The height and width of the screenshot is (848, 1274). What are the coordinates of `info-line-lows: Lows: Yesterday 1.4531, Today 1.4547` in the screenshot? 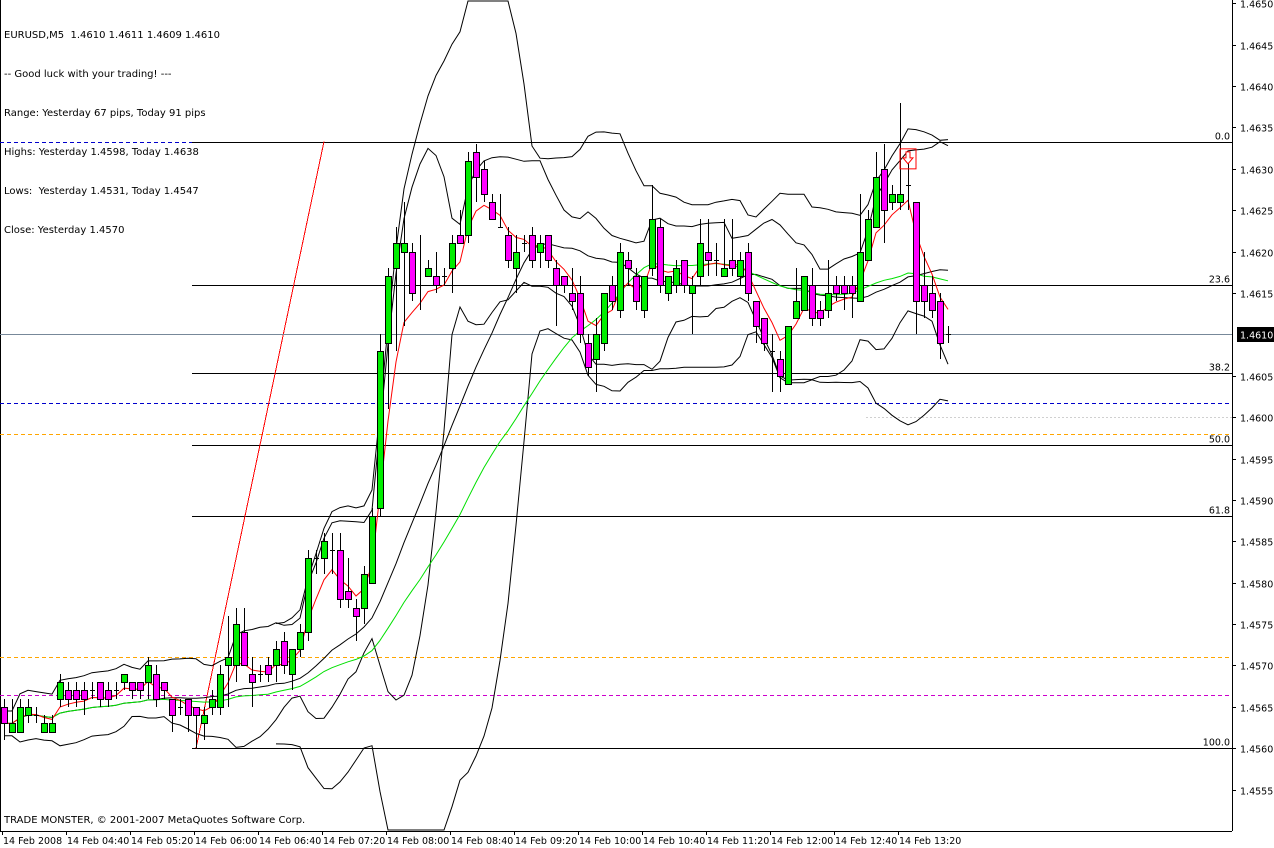 It's located at (101, 191).